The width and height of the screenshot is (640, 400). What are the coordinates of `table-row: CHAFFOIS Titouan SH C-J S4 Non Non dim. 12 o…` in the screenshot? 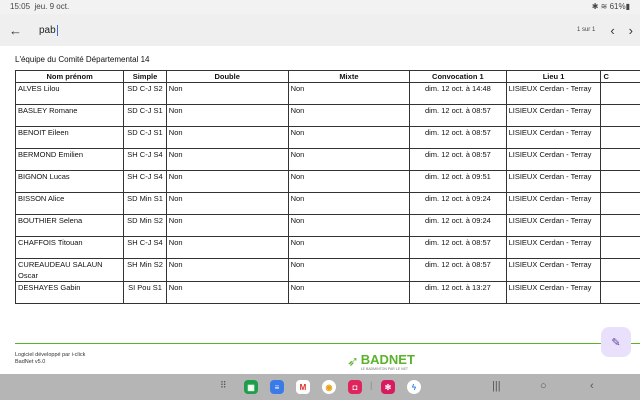 It's located at (327, 247).